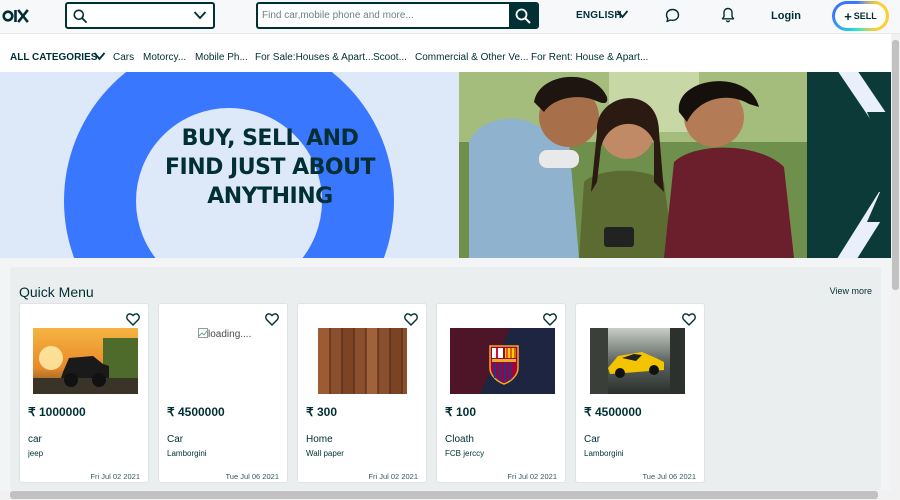 The height and width of the screenshot is (500, 900). I want to click on product-card: ₹ 300 Home Wall paper Fri Jul 02 2021, so click(362, 393).